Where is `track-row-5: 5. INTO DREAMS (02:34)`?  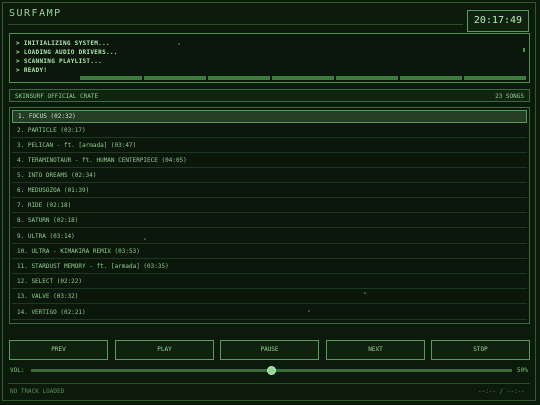
track-row-5: 5. INTO DREAMS (02:34) is located at coordinates (269, 176).